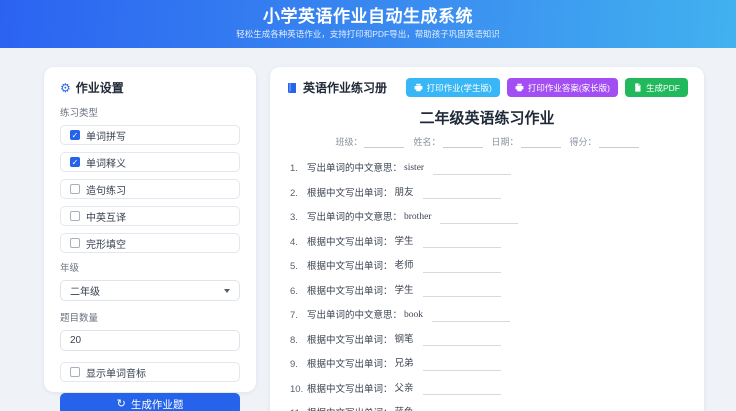 This screenshot has width=736, height=411. Describe the element at coordinates (121, 403) in the screenshot. I see `refresh-icon: ↻` at that location.